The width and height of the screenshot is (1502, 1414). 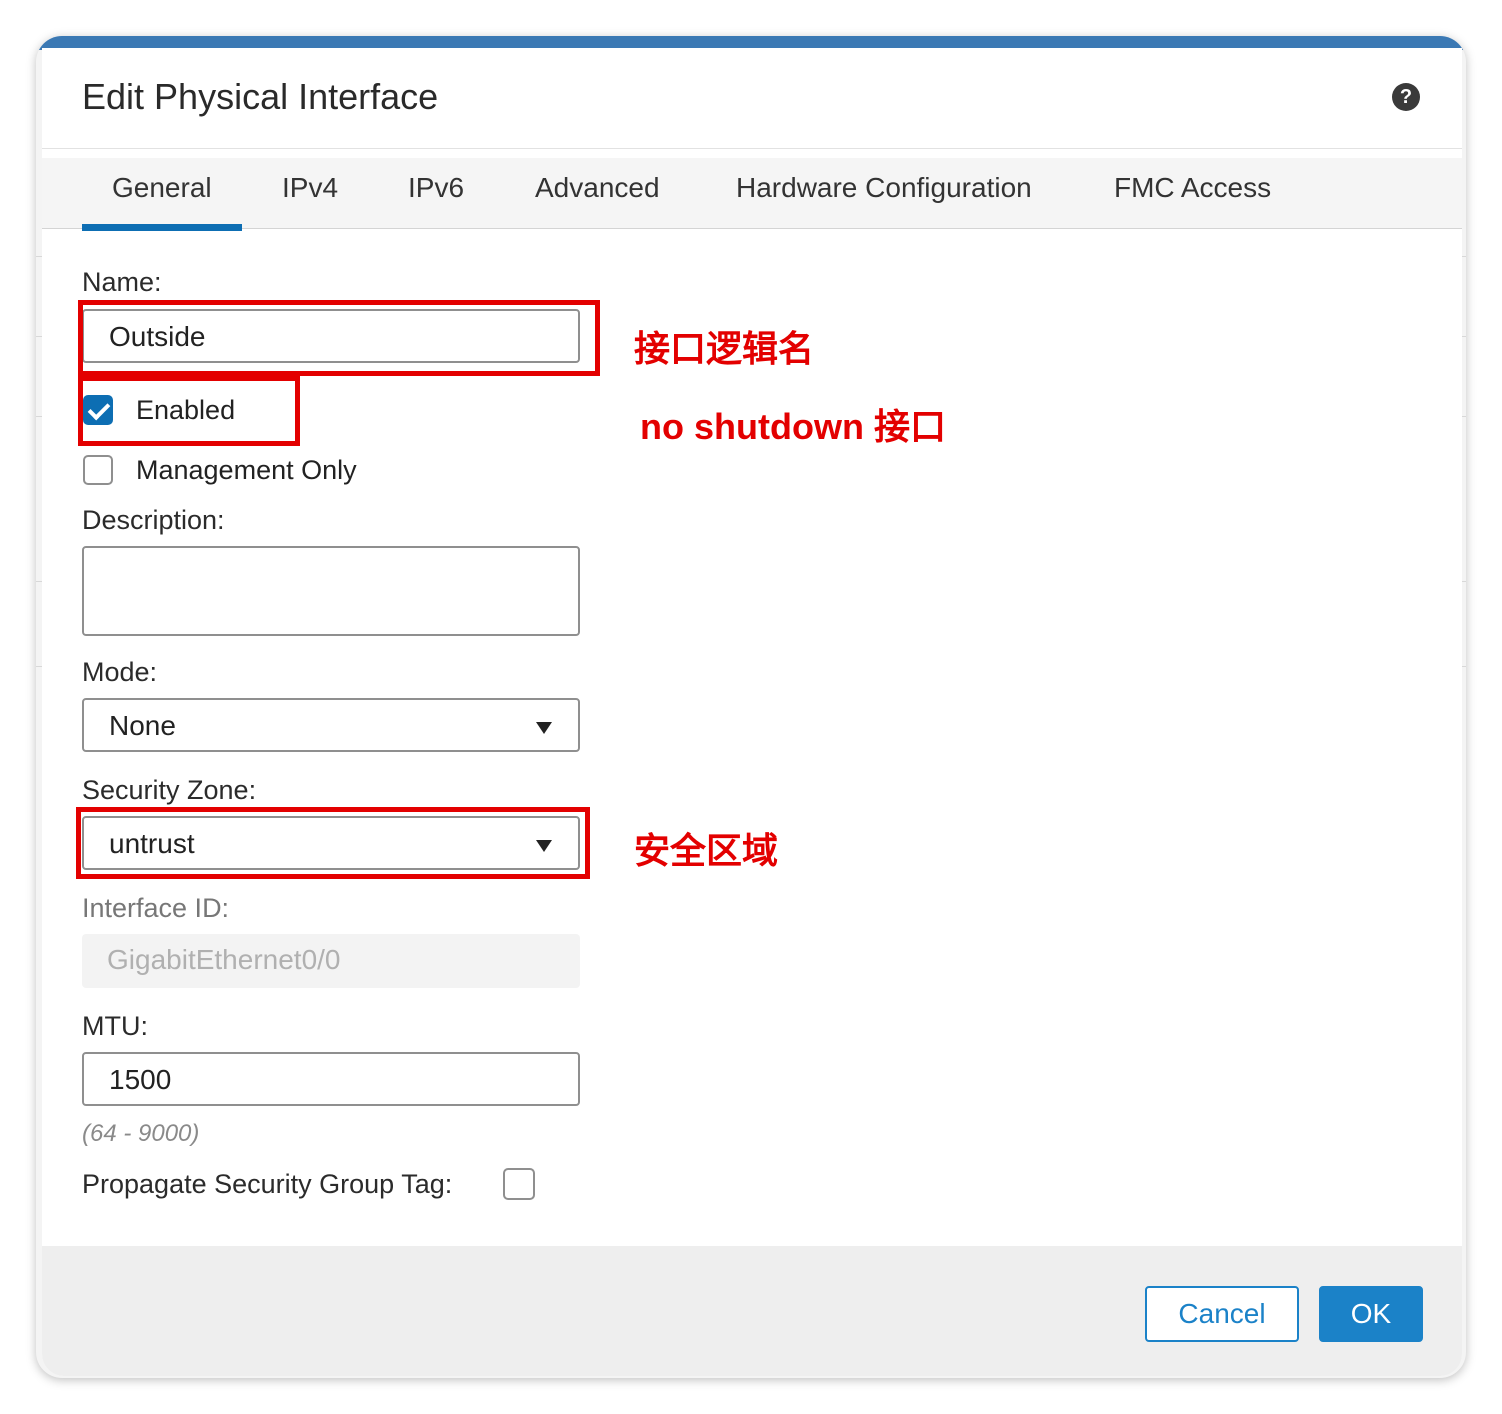 I want to click on mode-select: None, so click(x=331, y=725).